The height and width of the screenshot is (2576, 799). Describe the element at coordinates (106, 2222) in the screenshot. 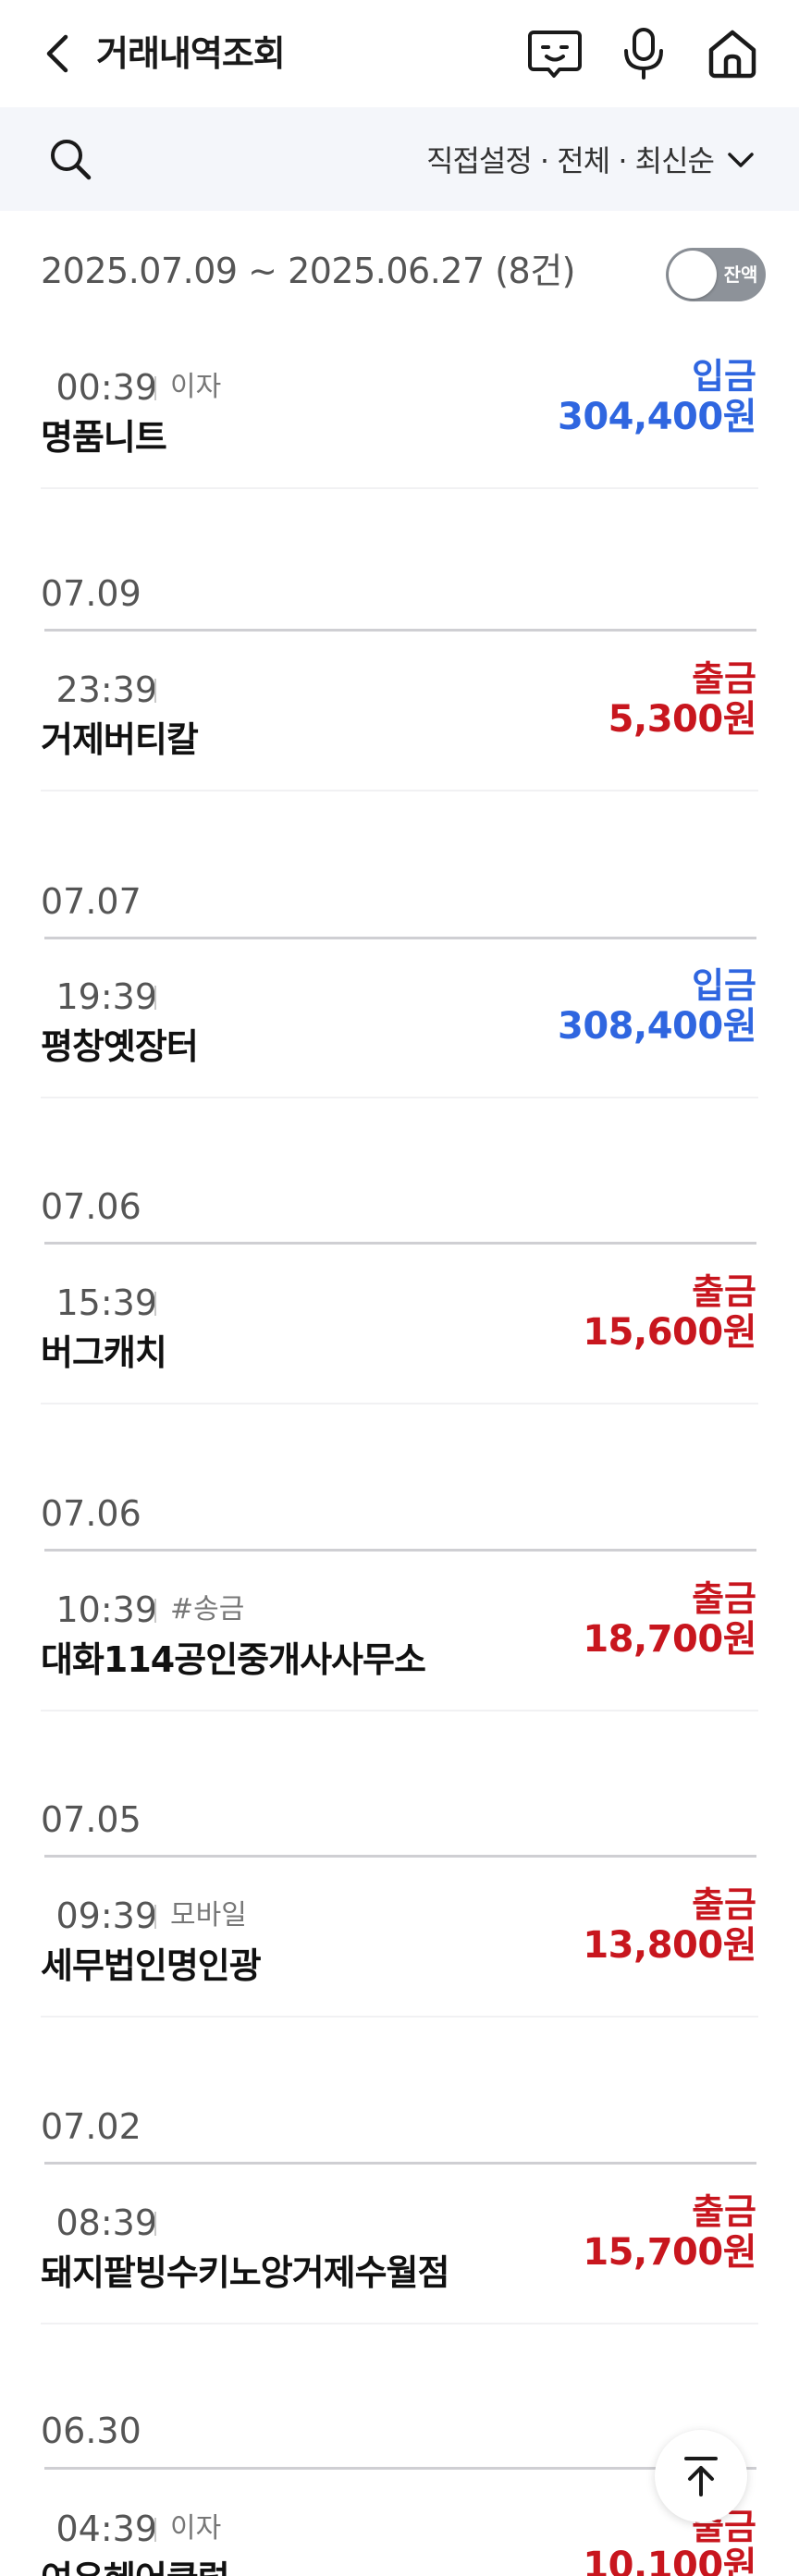

I see `transaction-time: 08:39` at that location.